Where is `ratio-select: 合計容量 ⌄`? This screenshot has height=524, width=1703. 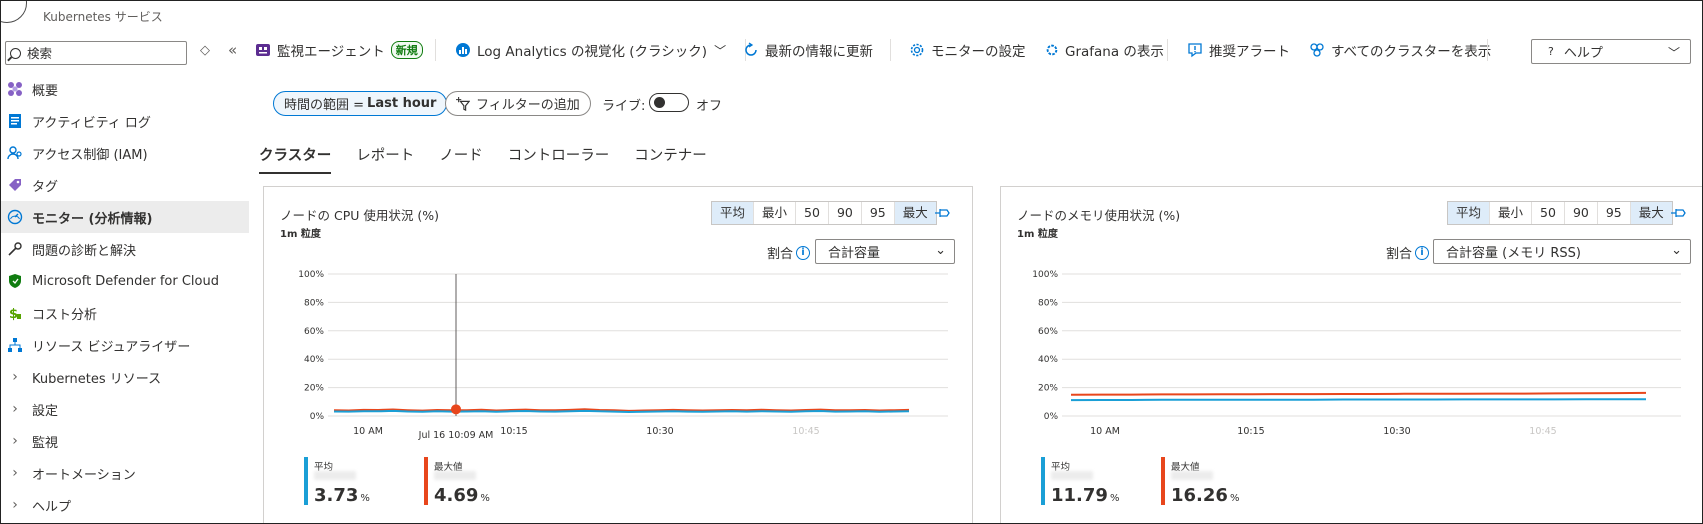
ratio-select: 合計容量 ⌄ is located at coordinates (885, 251).